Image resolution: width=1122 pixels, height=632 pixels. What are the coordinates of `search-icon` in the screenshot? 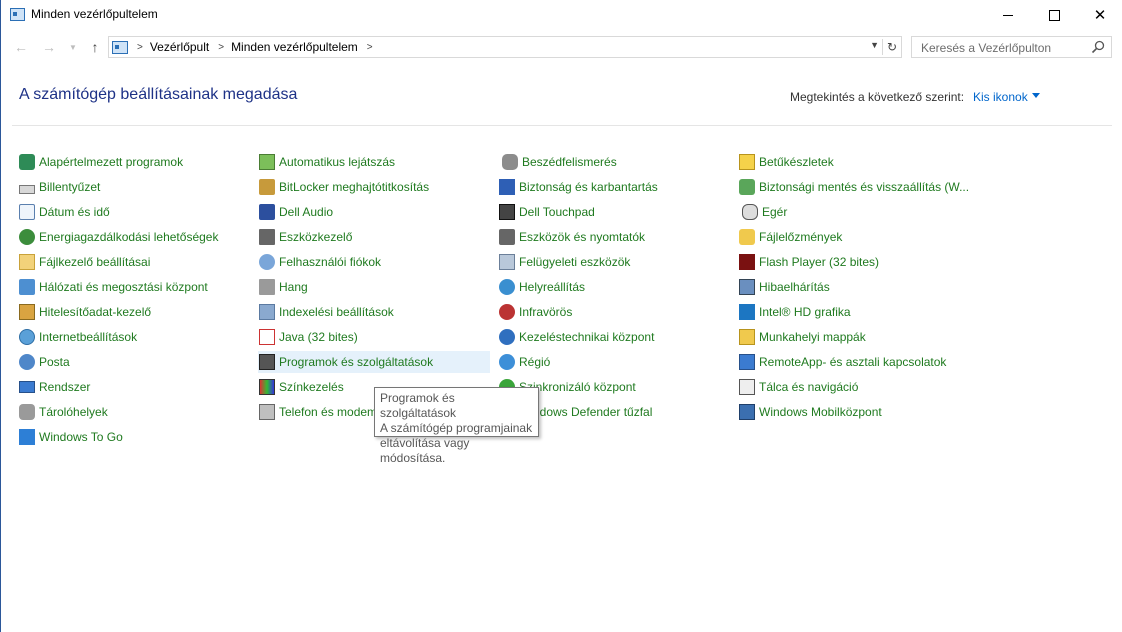 It's located at (1098, 47).